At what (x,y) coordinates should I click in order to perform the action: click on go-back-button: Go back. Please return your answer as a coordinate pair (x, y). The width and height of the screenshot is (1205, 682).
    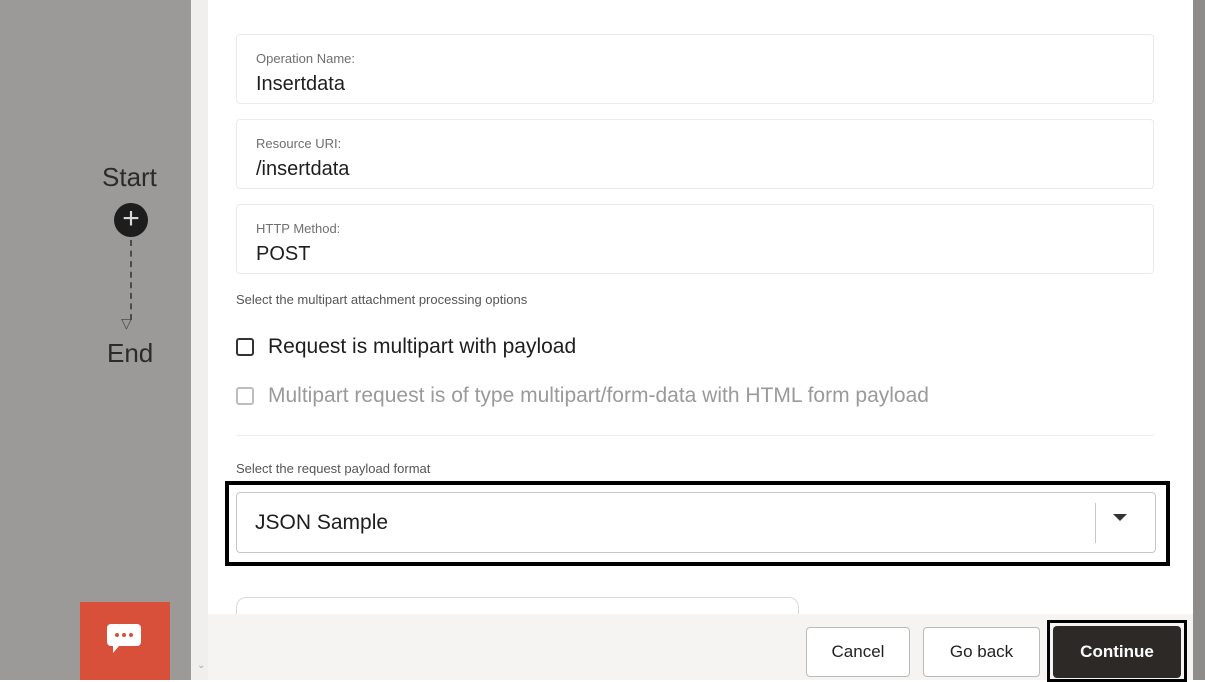
    Looking at the image, I should click on (981, 652).